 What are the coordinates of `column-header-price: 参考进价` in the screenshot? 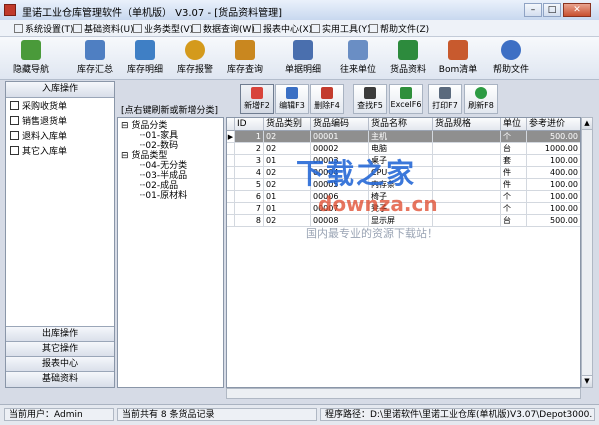 It's located at (553, 124).